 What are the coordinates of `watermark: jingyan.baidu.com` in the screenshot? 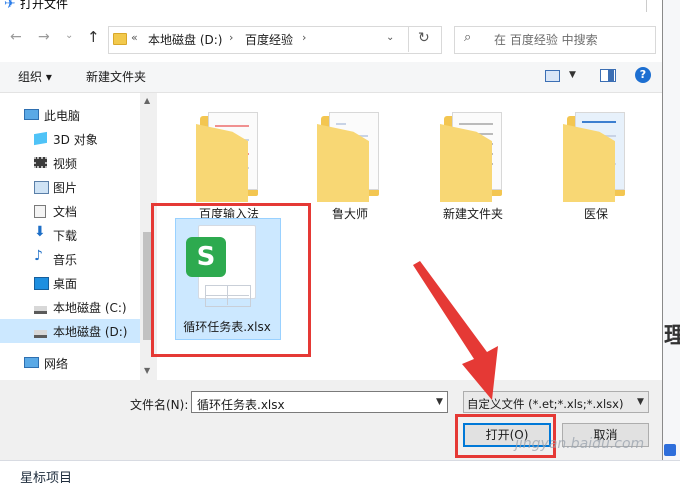 It's located at (580, 444).